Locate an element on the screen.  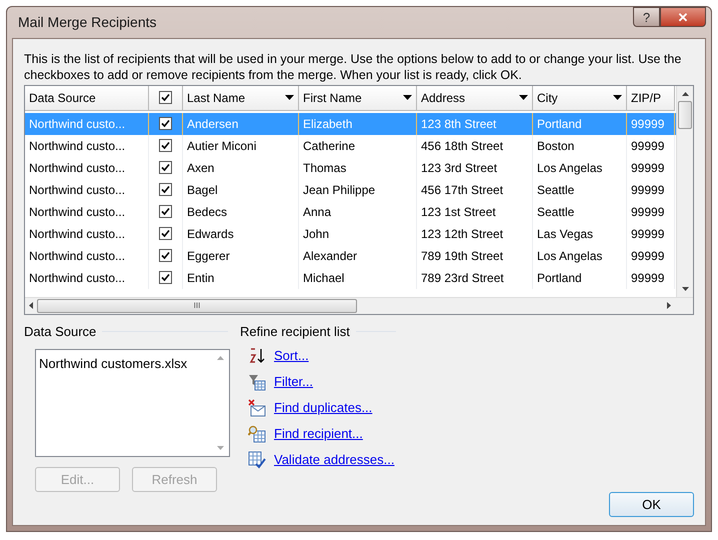
table-cell-text: Andersen is located at coordinates (212, 124).